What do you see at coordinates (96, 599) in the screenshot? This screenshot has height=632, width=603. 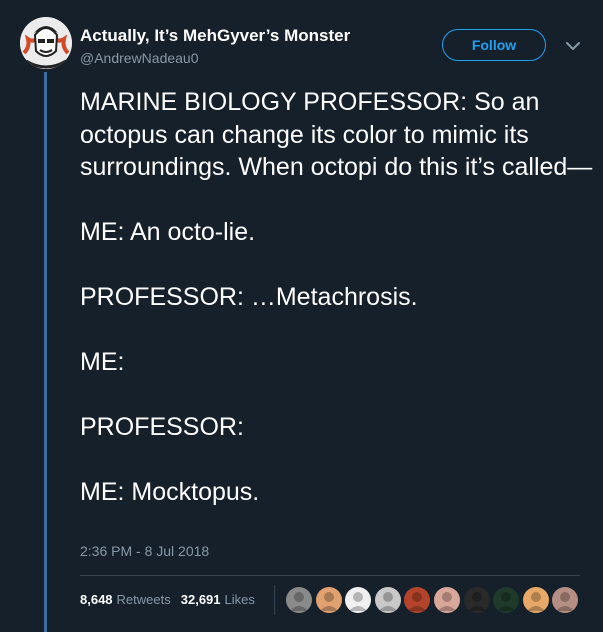 I see `retweets-count: 8,648` at bounding box center [96, 599].